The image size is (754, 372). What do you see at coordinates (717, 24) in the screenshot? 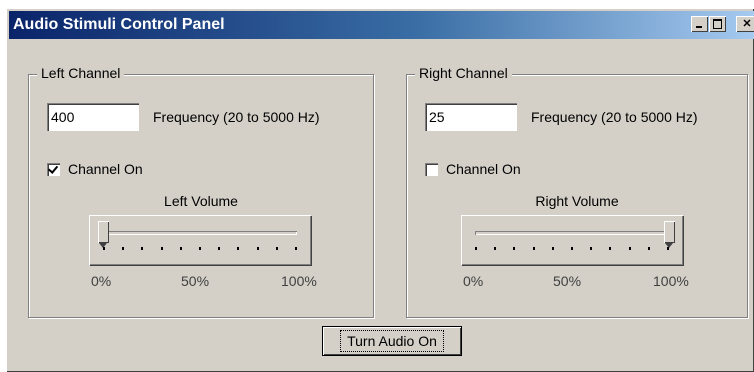
I see `maximize-icon` at bounding box center [717, 24].